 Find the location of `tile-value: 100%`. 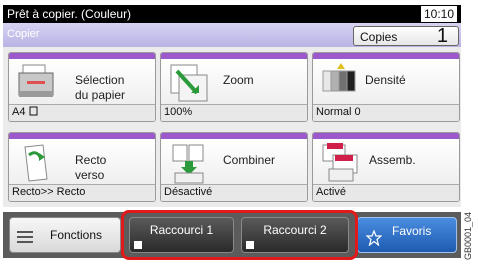

tile-value: 100% is located at coordinates (234, 112).